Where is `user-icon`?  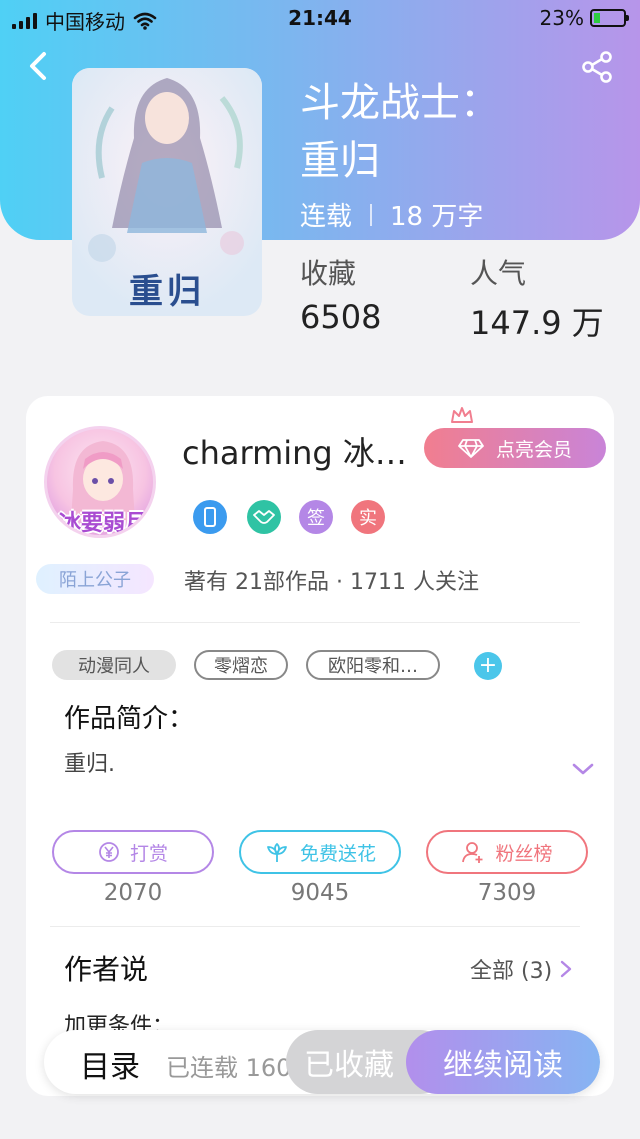
user-icon is located at coordinates (472, 852).